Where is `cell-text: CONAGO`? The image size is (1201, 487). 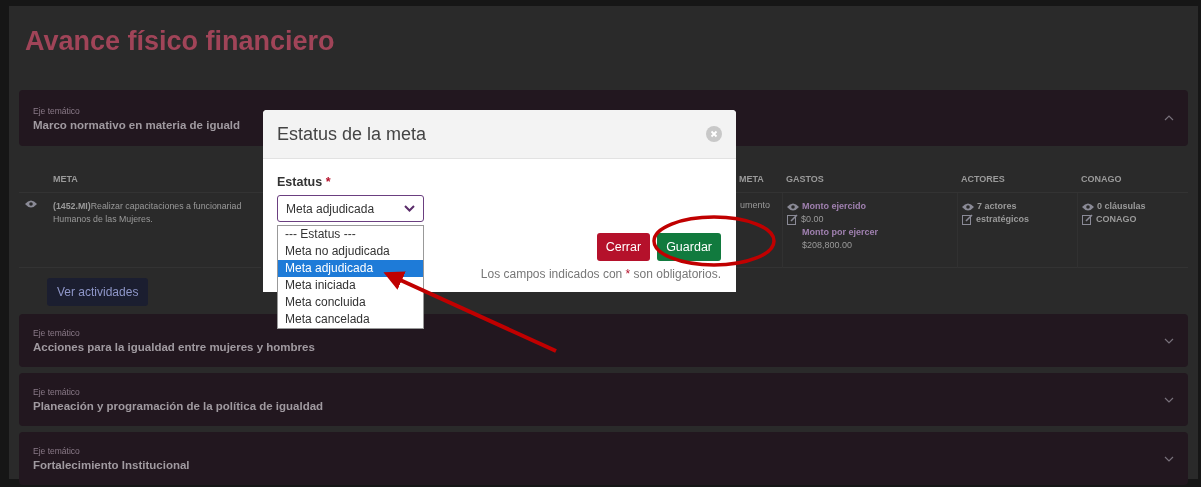
cell-text: CONAGO is located at coordinates (1116, 219).